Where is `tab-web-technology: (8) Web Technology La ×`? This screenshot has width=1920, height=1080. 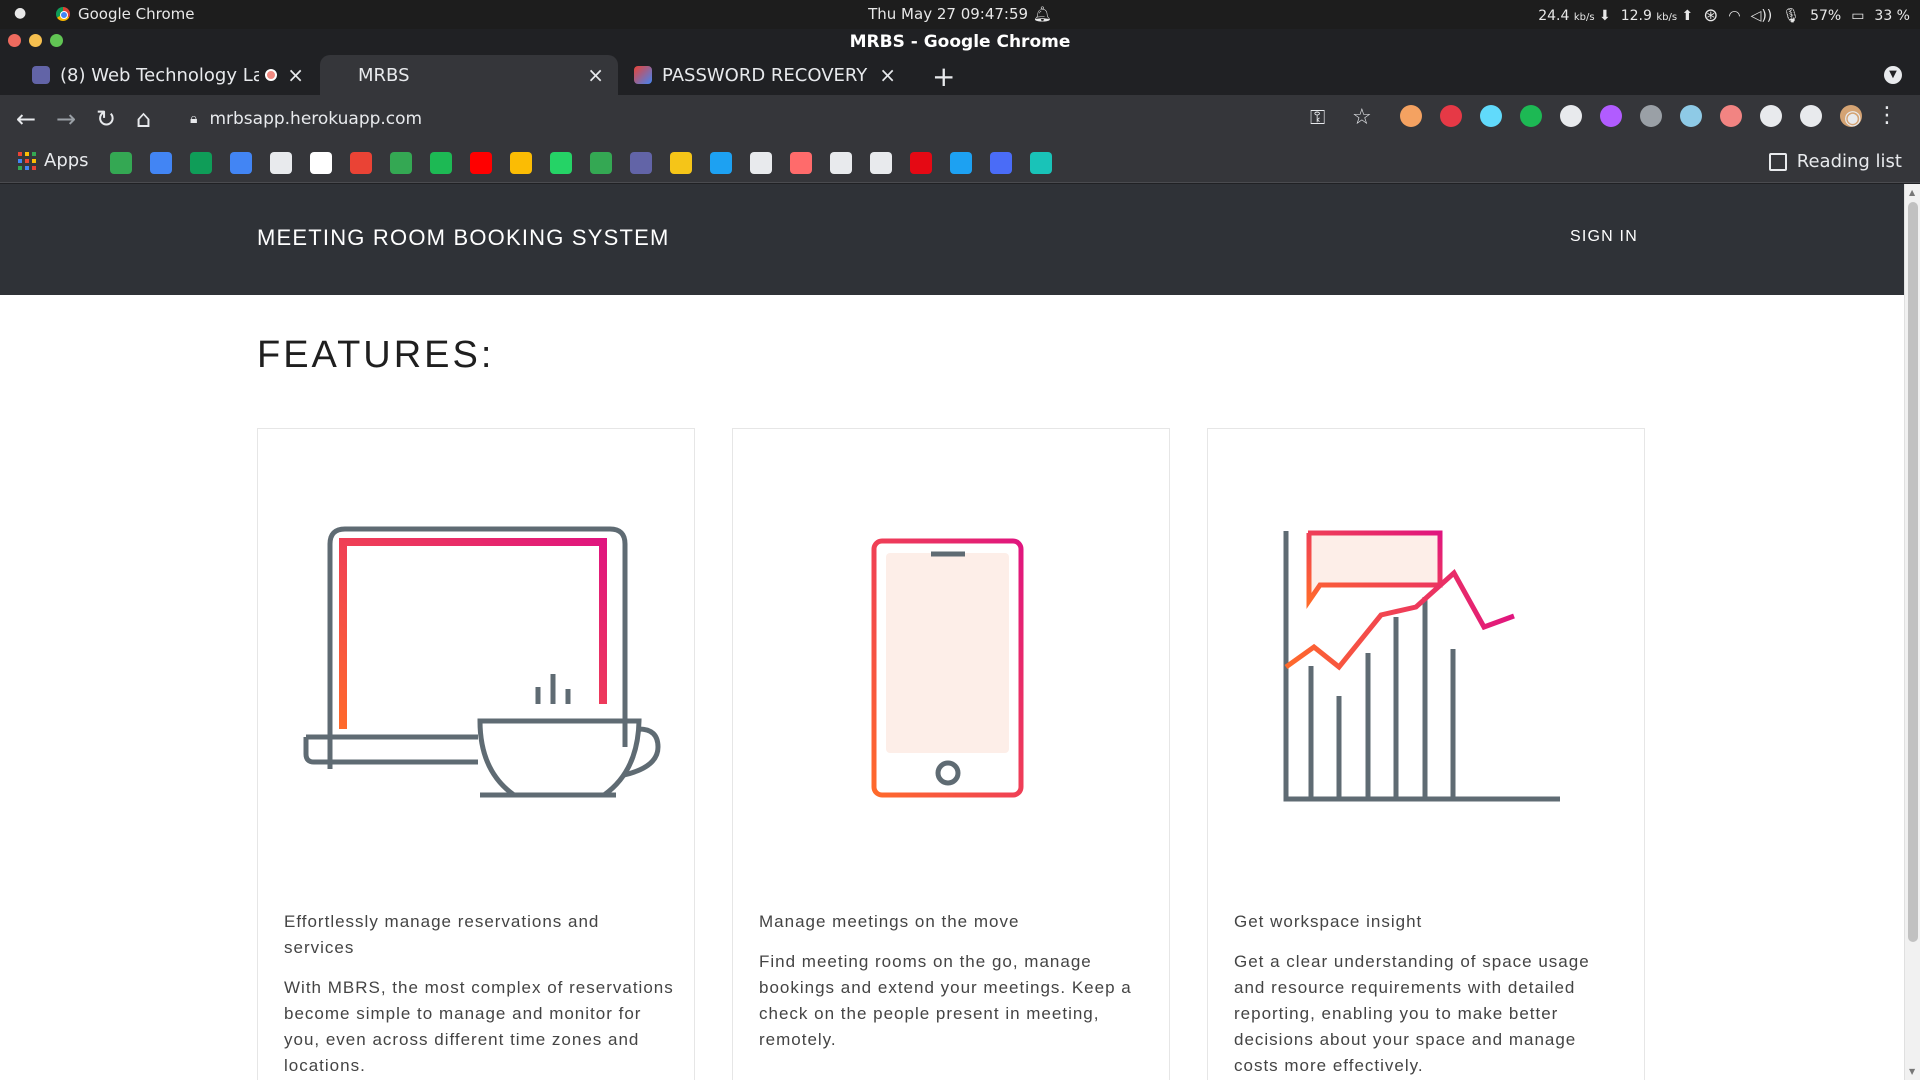
tab-web-technology: (8) Web Technology La × is located at coordinates (168, 75).